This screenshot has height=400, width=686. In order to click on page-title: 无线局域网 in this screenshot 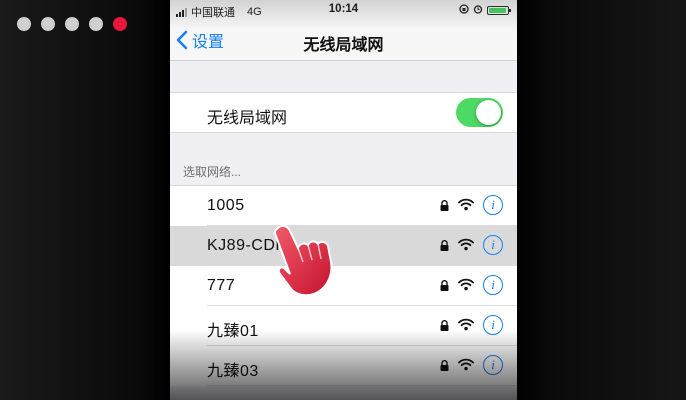, I will do `click(343, 45)`.